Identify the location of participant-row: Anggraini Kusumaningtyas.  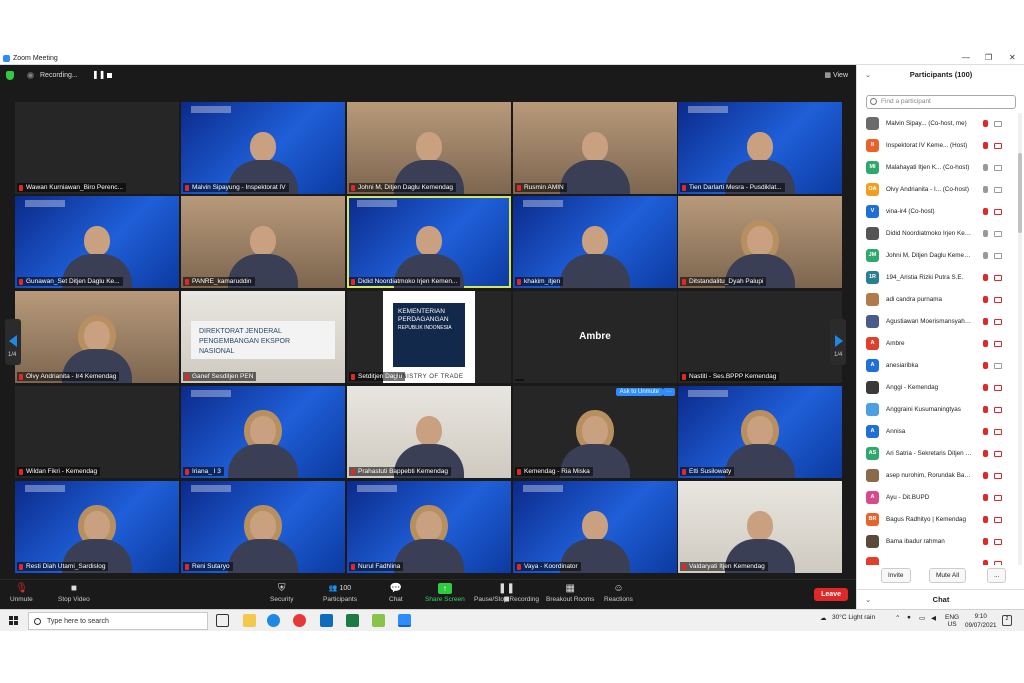
(937, 410).